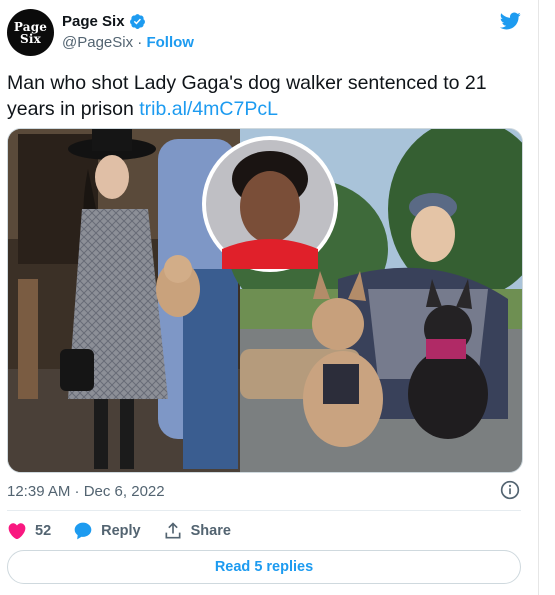  I want to click on share-button: Share, so click(197, 531).